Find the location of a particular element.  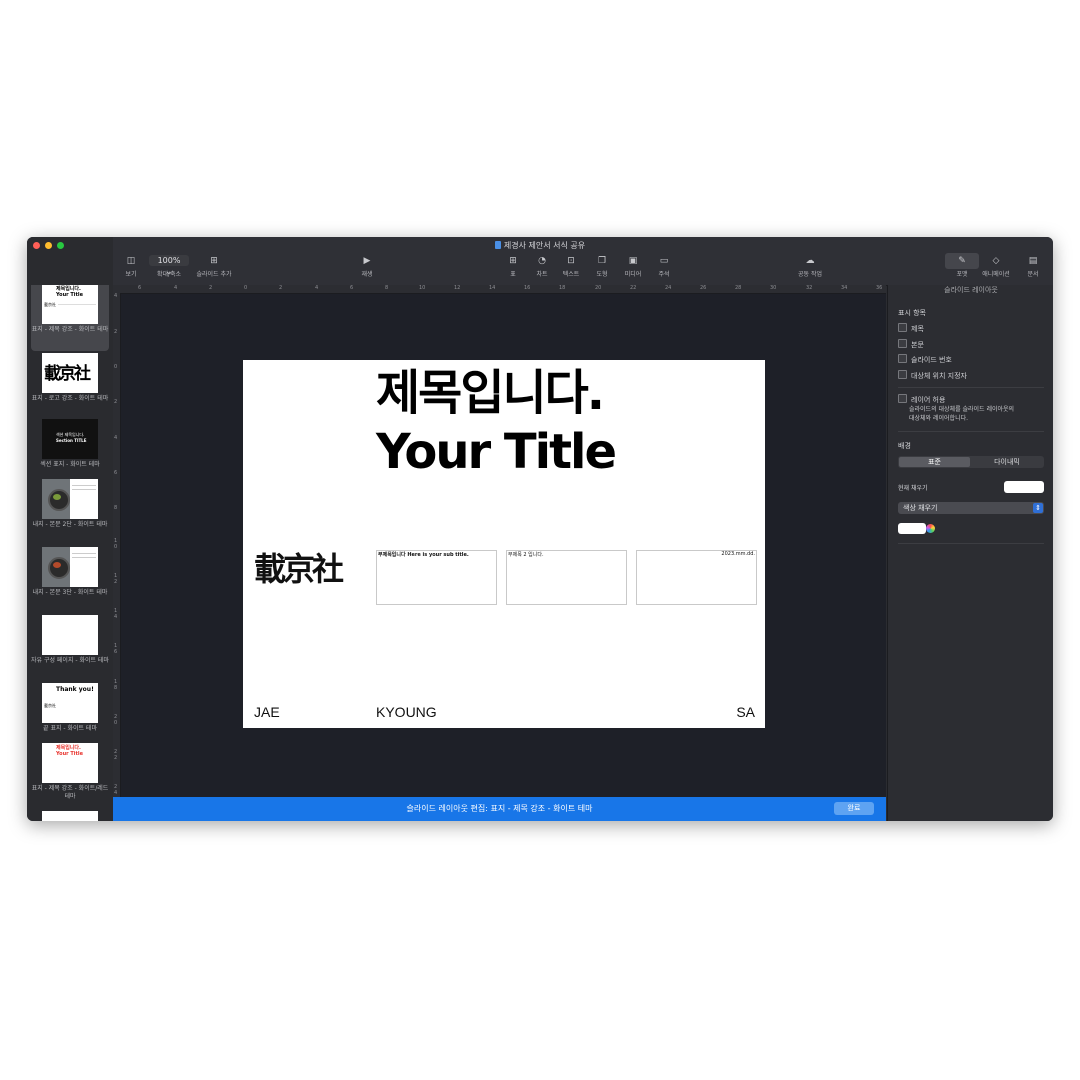

ruler-tick: 28 is located at coordinates (738, 288).